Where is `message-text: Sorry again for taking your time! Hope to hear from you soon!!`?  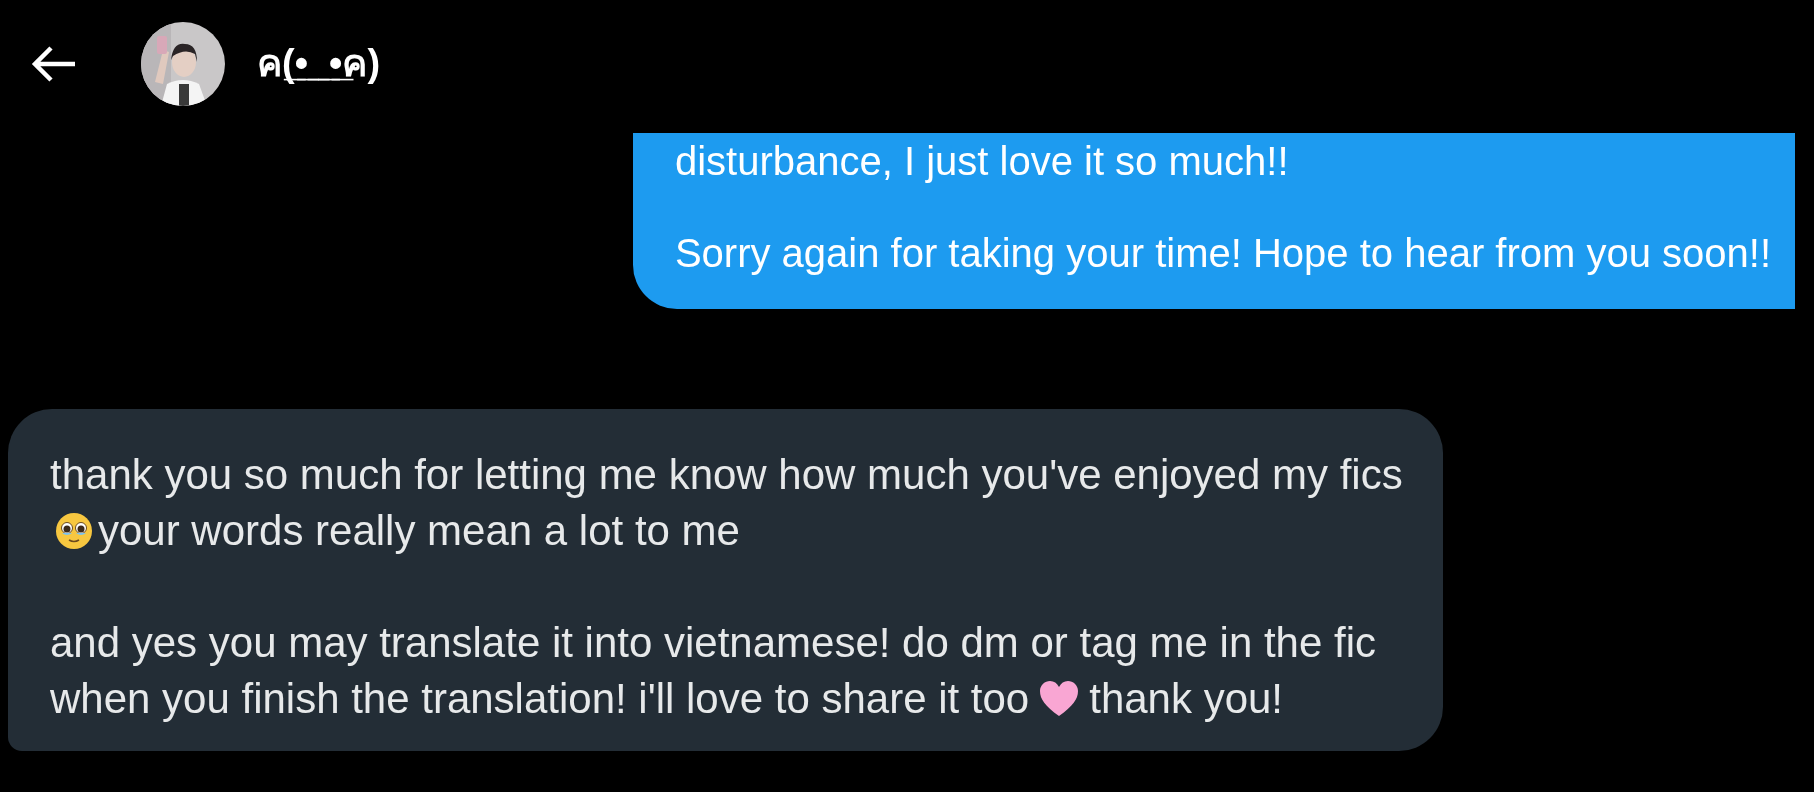 message-text: Sorry again for taking your time! Hope to hear from you soon!! is located at coordinates (1222, 253).